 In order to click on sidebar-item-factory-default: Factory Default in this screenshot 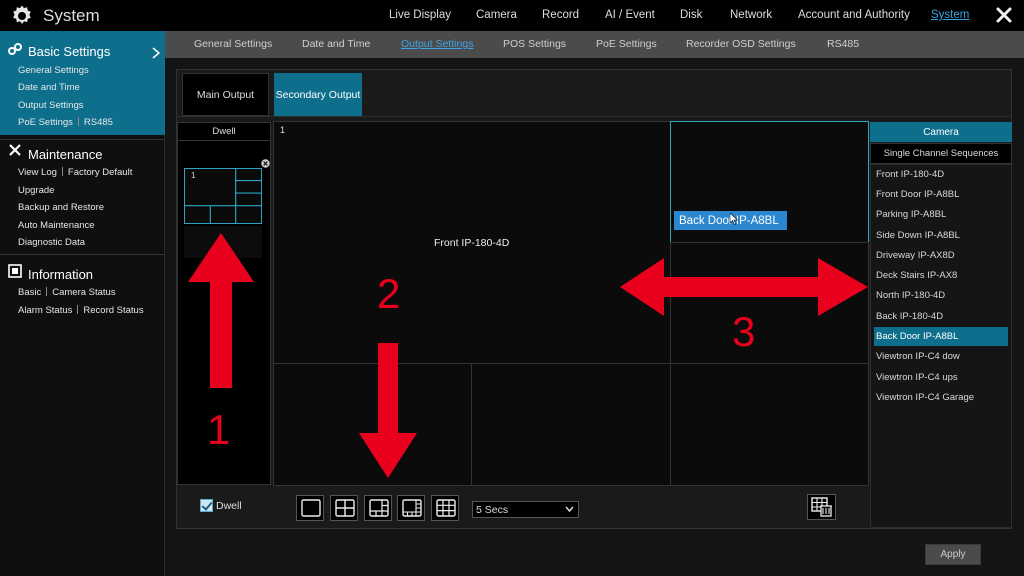, I will do `click(100, 172)`.